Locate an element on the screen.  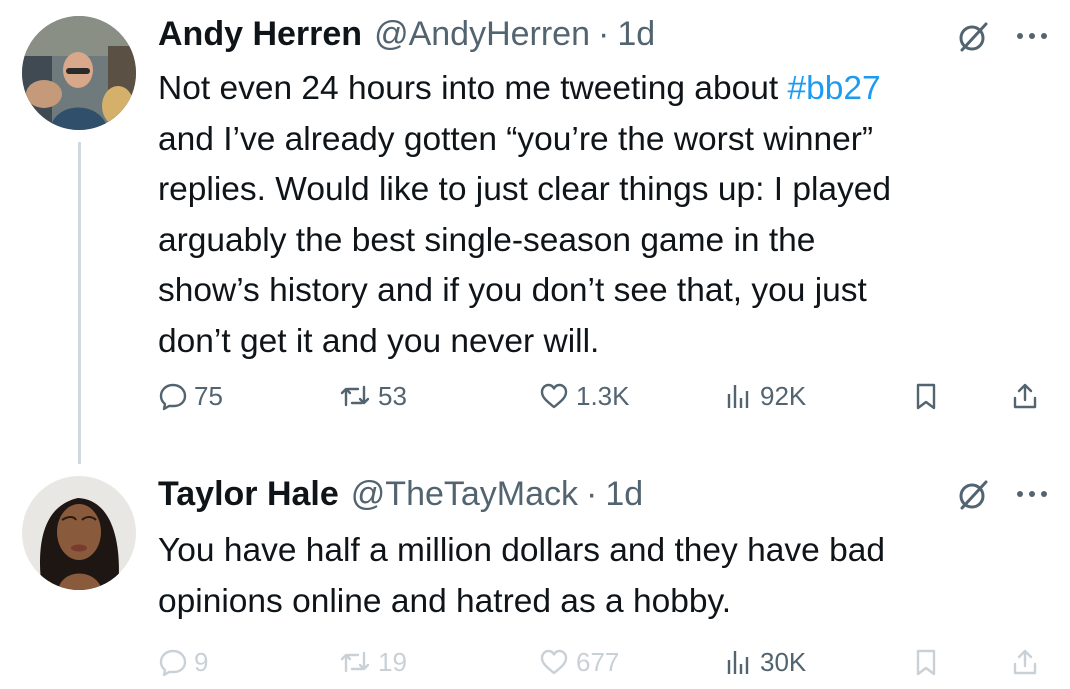
views-count: 30K is located at coordinates (783, 661).